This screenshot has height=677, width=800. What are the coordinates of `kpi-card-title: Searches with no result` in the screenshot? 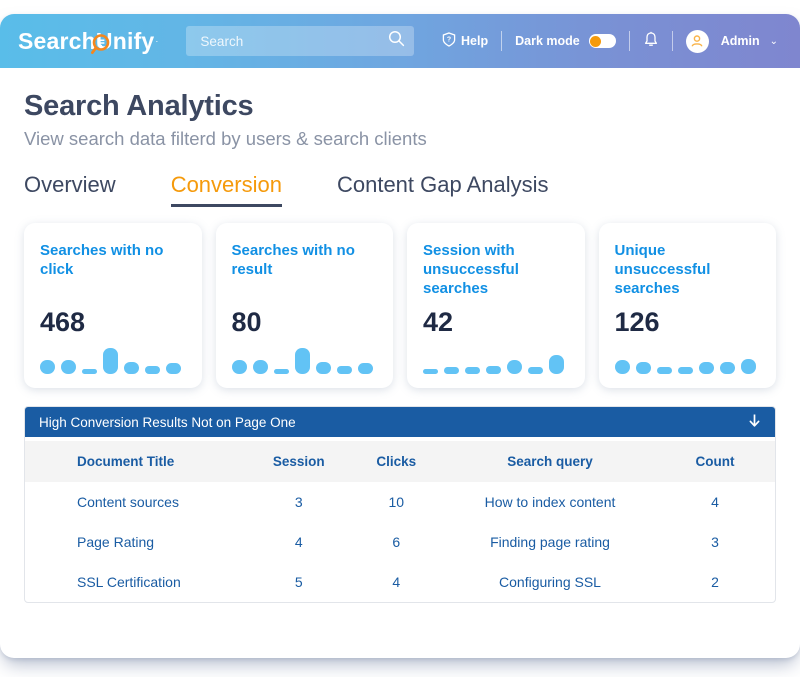 It's located at (293, 260).